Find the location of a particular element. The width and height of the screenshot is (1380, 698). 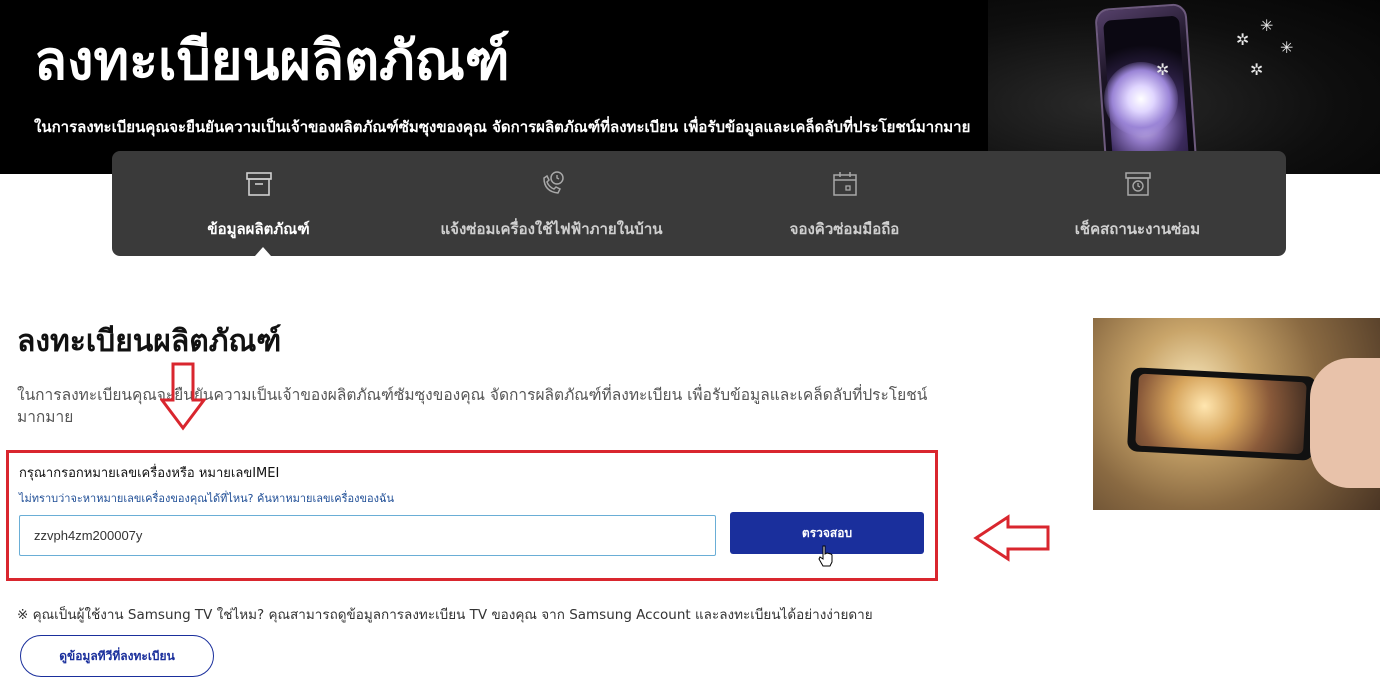

serial-imei-input is located at coordinates (367, 535).